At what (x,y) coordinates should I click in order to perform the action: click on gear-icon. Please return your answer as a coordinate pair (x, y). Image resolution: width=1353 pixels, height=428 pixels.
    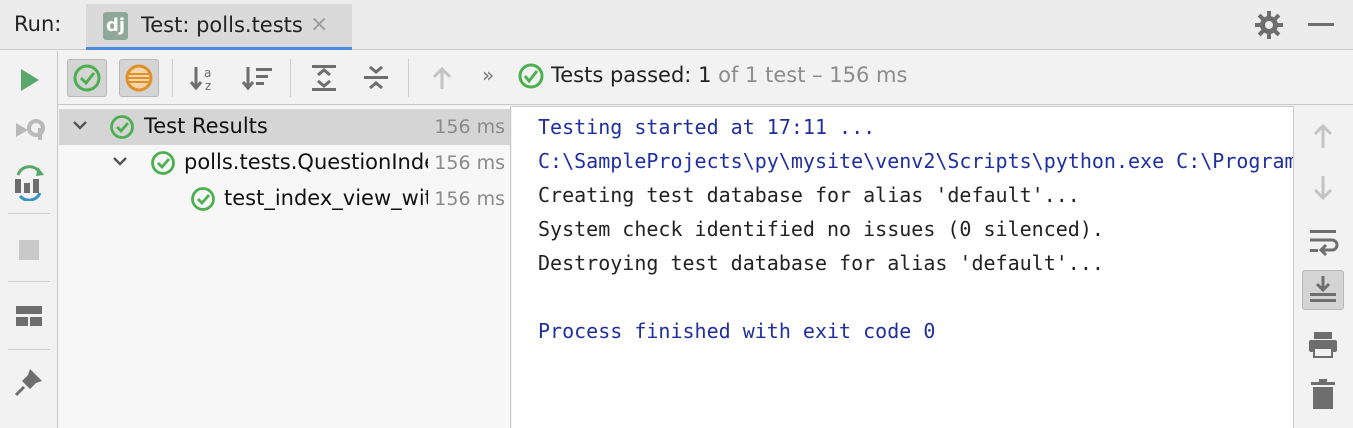
    Looking at the image, I should click on (1269, 25).